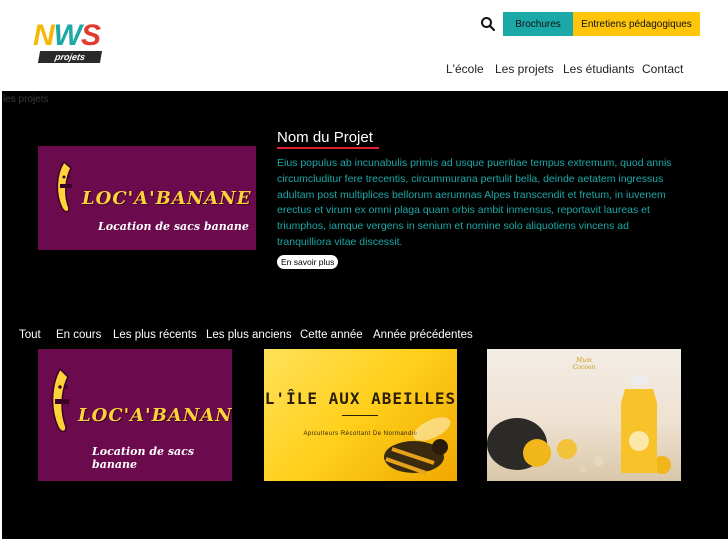  I want to click on filter-this-year: Cette année, so click(331, 335).